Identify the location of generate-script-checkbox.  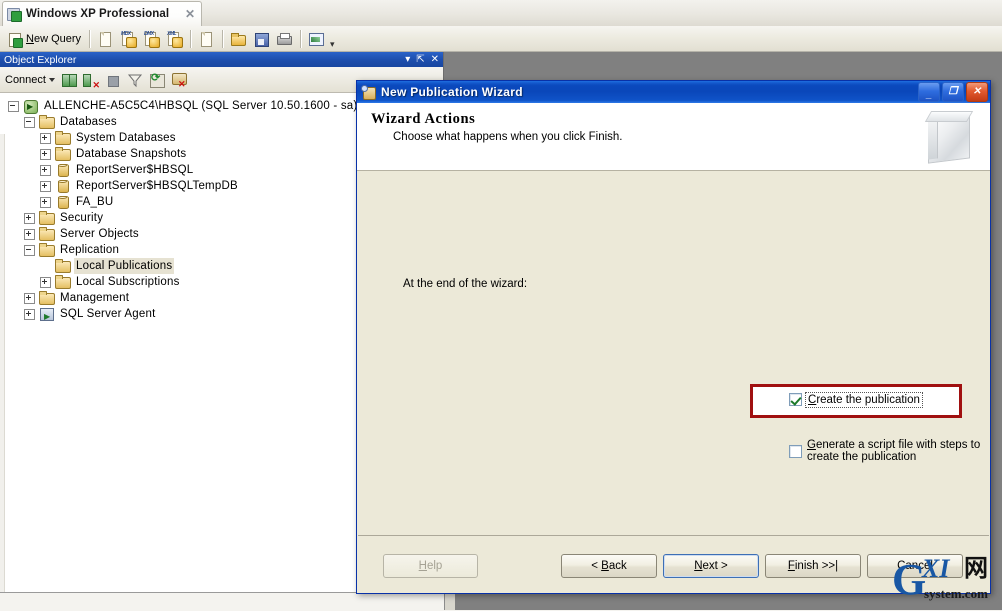
(795, 451).